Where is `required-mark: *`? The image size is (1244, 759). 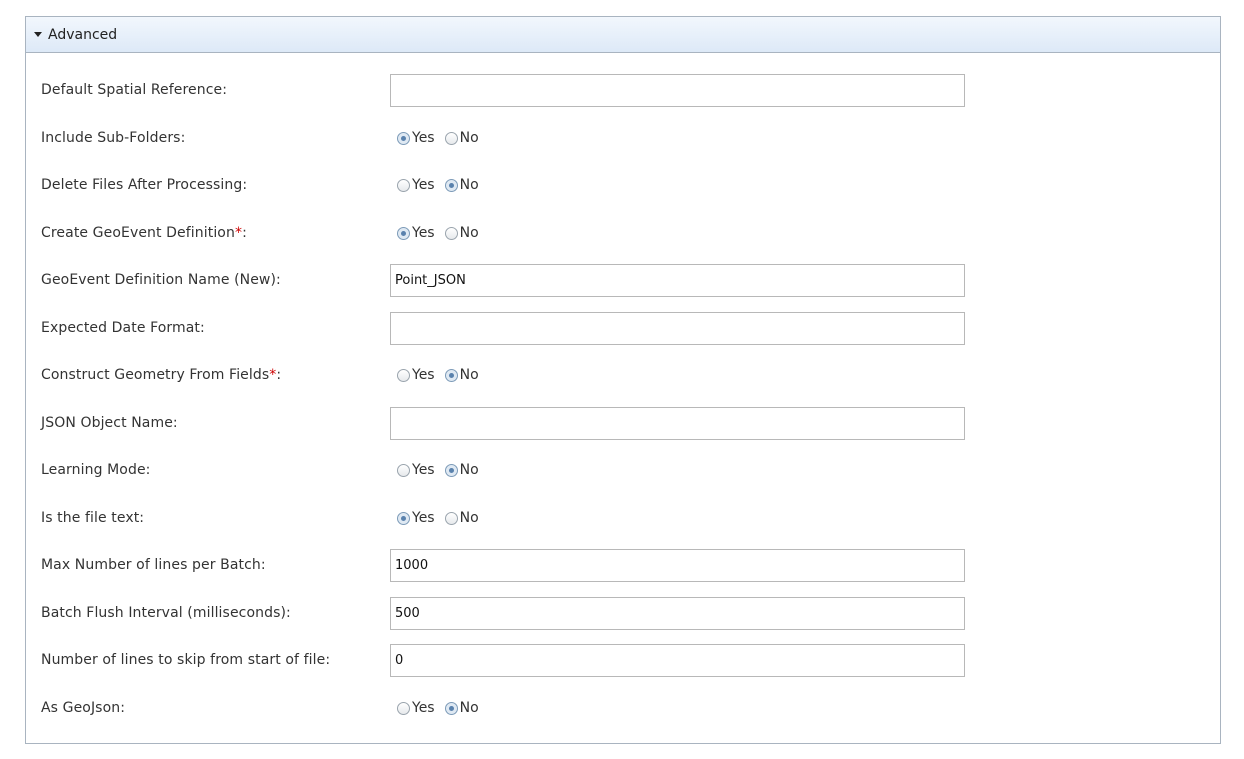 required-mark: * is located at coordinates (238, 233).